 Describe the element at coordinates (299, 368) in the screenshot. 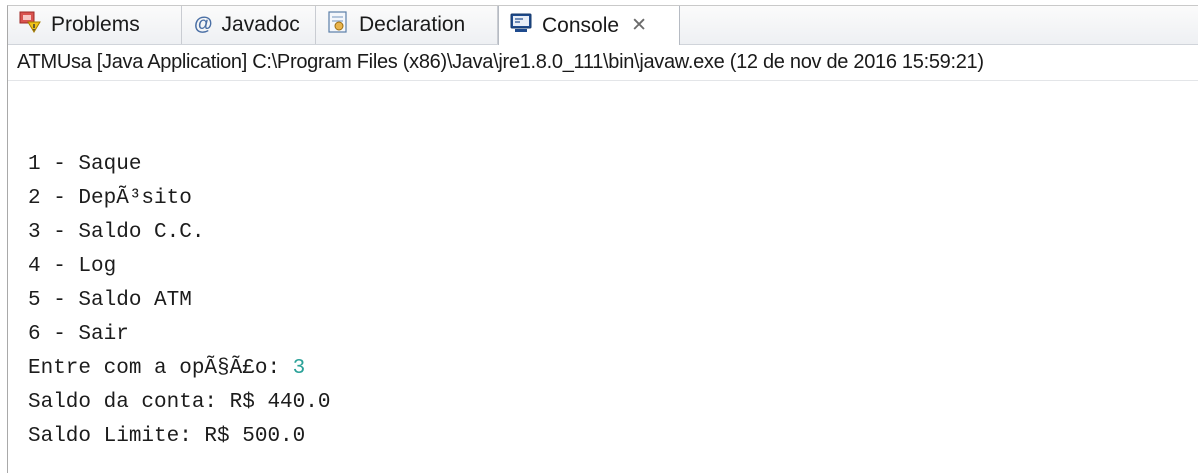

I see `console-user-input: 3` at that location.